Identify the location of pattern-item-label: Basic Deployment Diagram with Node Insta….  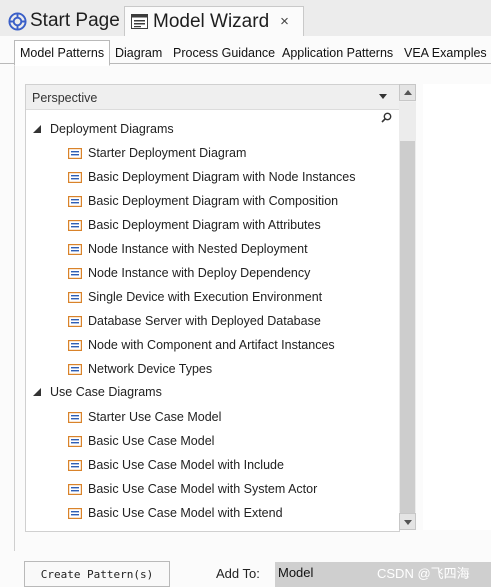
(222, 177).